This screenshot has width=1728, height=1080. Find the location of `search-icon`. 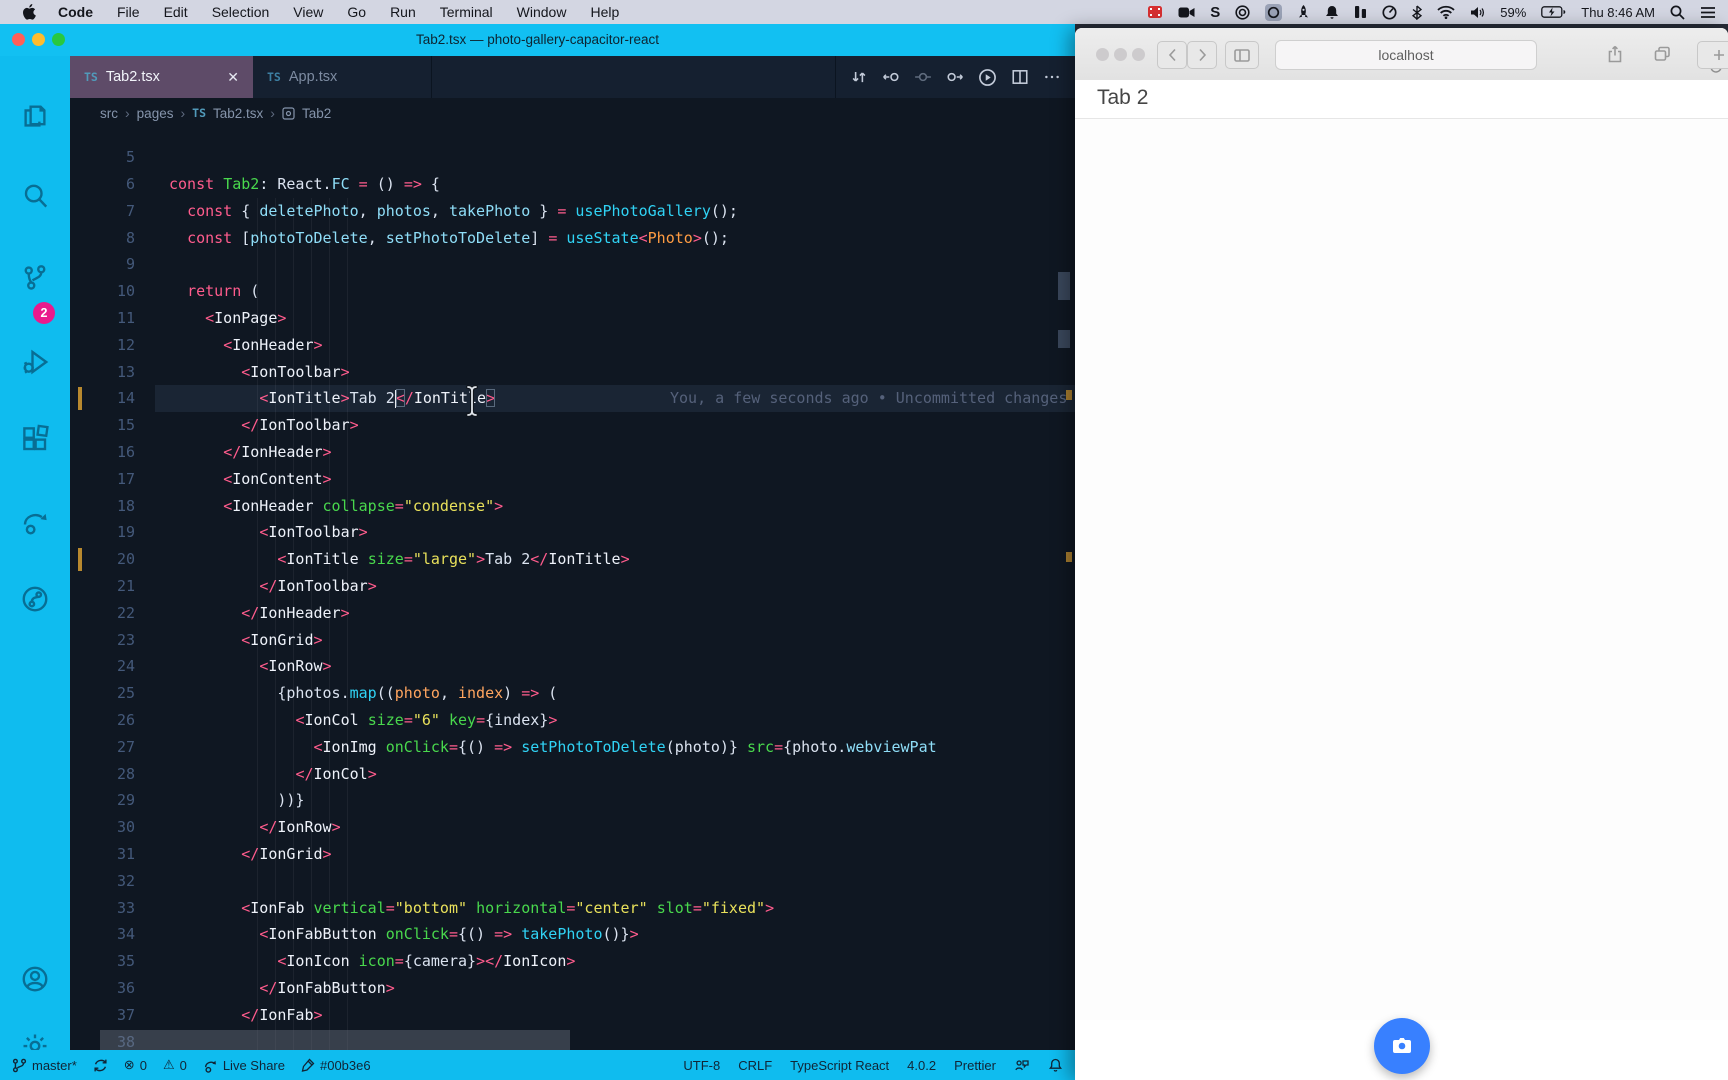

search-icon is located at coordinates (35, 196).